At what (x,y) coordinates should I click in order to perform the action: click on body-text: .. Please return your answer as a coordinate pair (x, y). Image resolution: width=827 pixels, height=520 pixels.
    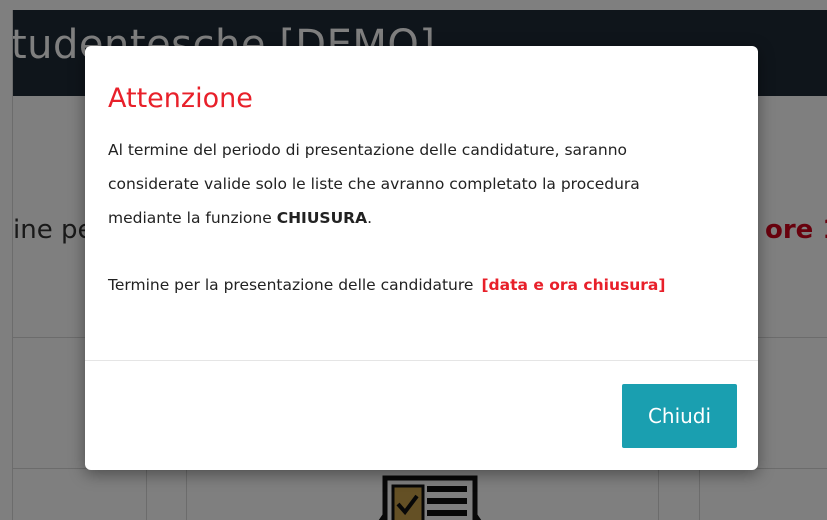
    Looking at the image, I should click on (370, 218).